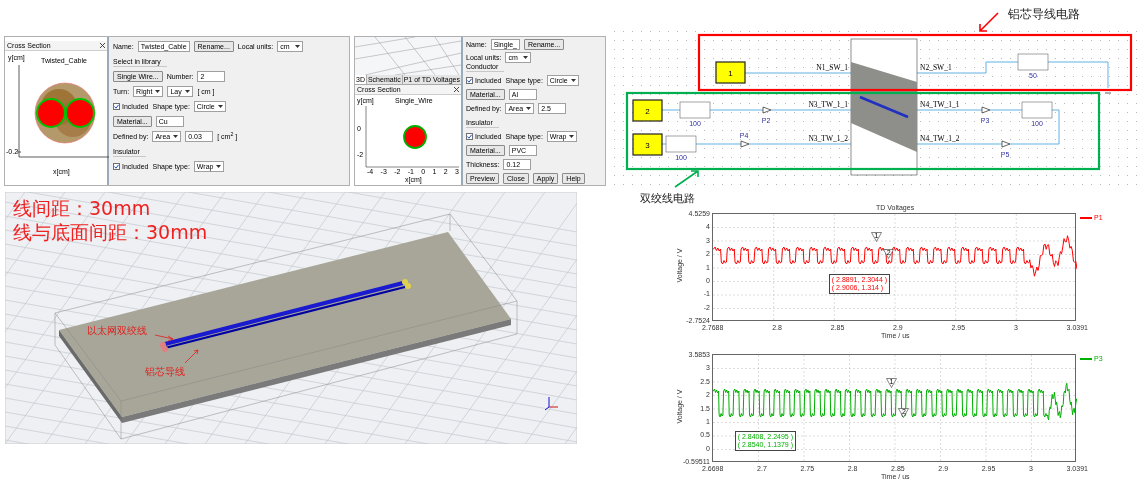 This screenshot has width=1140, height=488. I want to click on caption: 线与底面间距：30mm, so click(110, 232).